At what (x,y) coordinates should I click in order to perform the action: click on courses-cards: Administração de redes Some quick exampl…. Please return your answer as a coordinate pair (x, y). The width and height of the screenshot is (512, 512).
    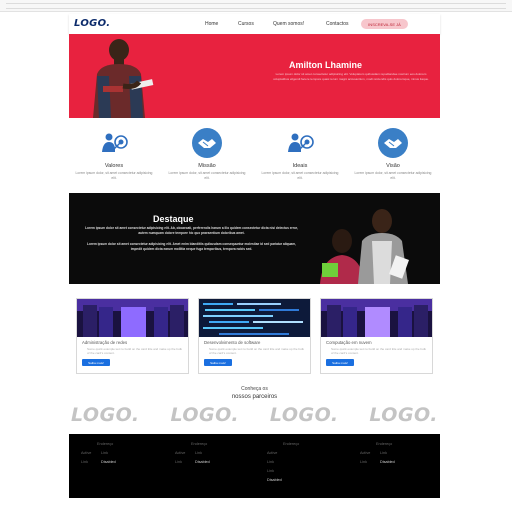
    Looking at the image, I should click on (254, 337).